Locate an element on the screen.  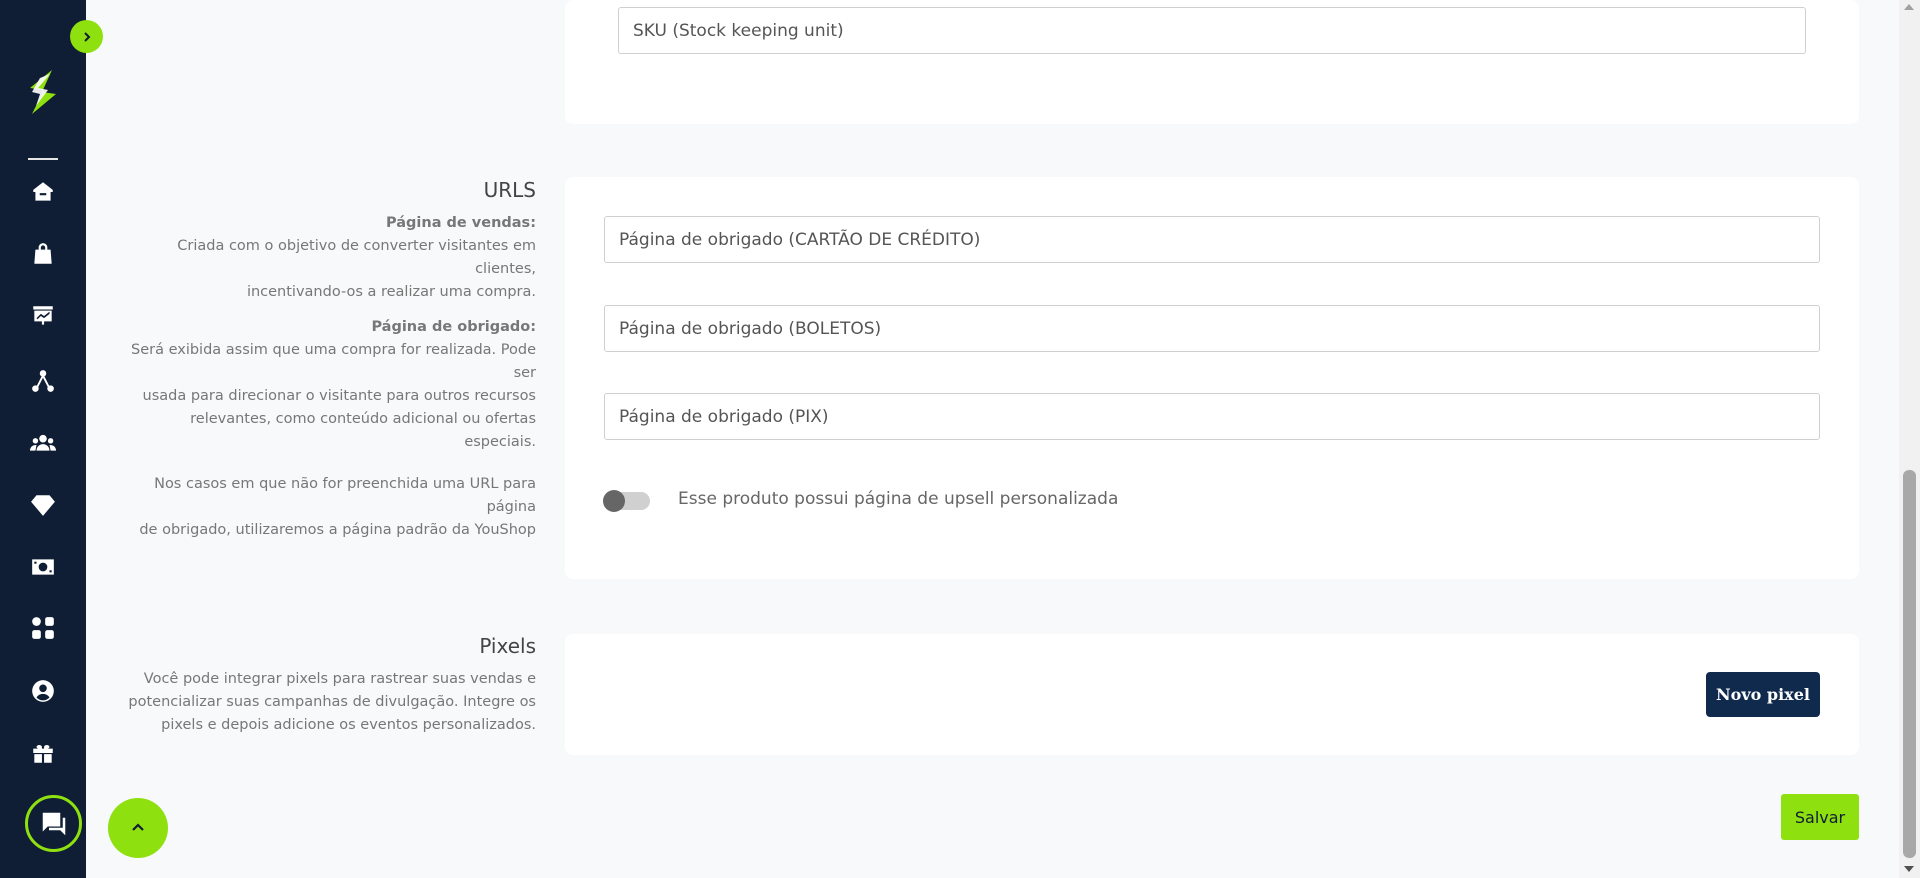
logo is located at coordinates (43, 92).